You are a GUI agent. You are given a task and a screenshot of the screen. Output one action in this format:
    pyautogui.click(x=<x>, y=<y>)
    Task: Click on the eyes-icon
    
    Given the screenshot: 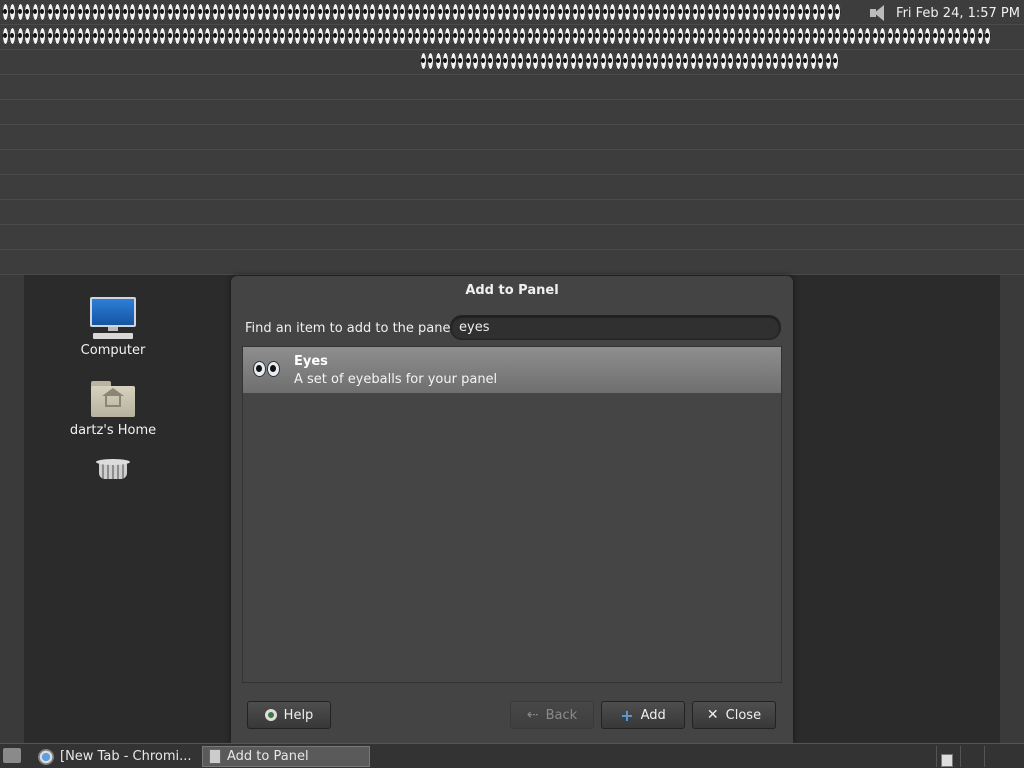 What is the action you would take?
    pyautogui.click(x=267, y=370)
    